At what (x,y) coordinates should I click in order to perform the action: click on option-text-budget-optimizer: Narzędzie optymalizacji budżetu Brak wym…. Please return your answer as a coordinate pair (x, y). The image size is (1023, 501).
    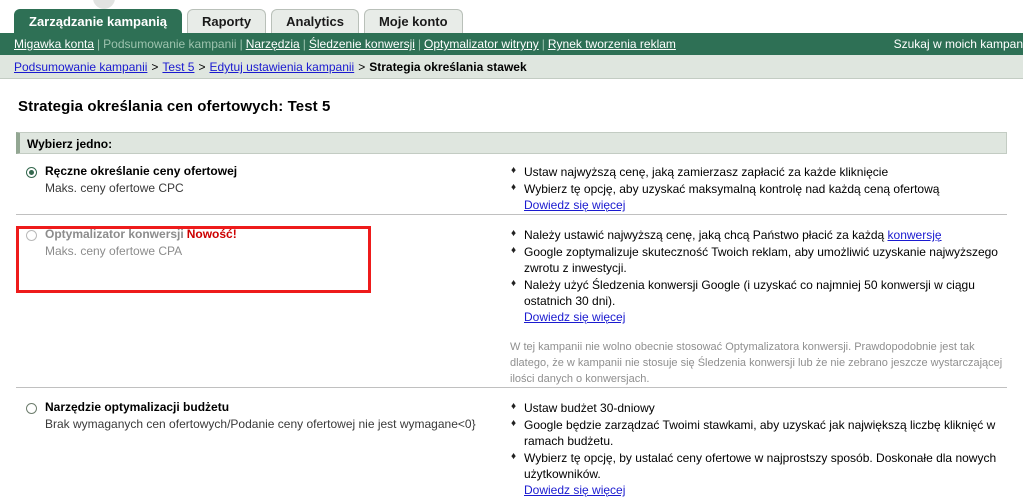
    Looking at the image, I should click on (260, 416).